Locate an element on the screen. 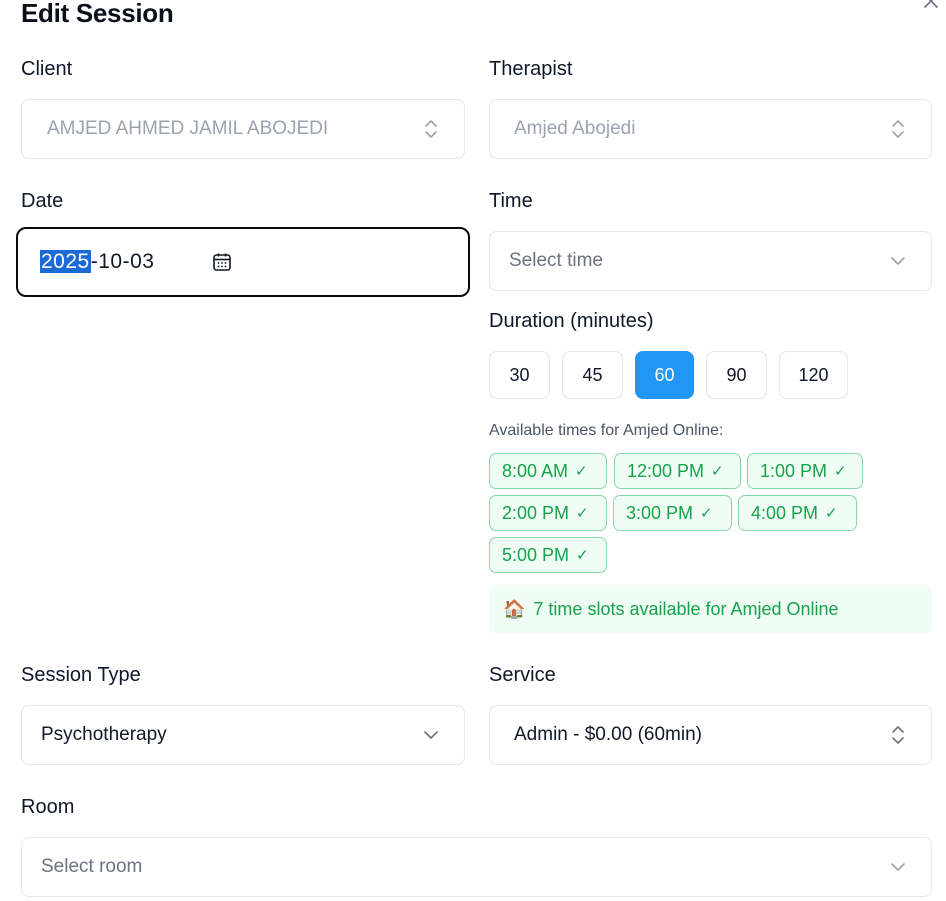 The image size is (946, 901). session-type-select: Psychotherapy is located at coordinates (243, 735).